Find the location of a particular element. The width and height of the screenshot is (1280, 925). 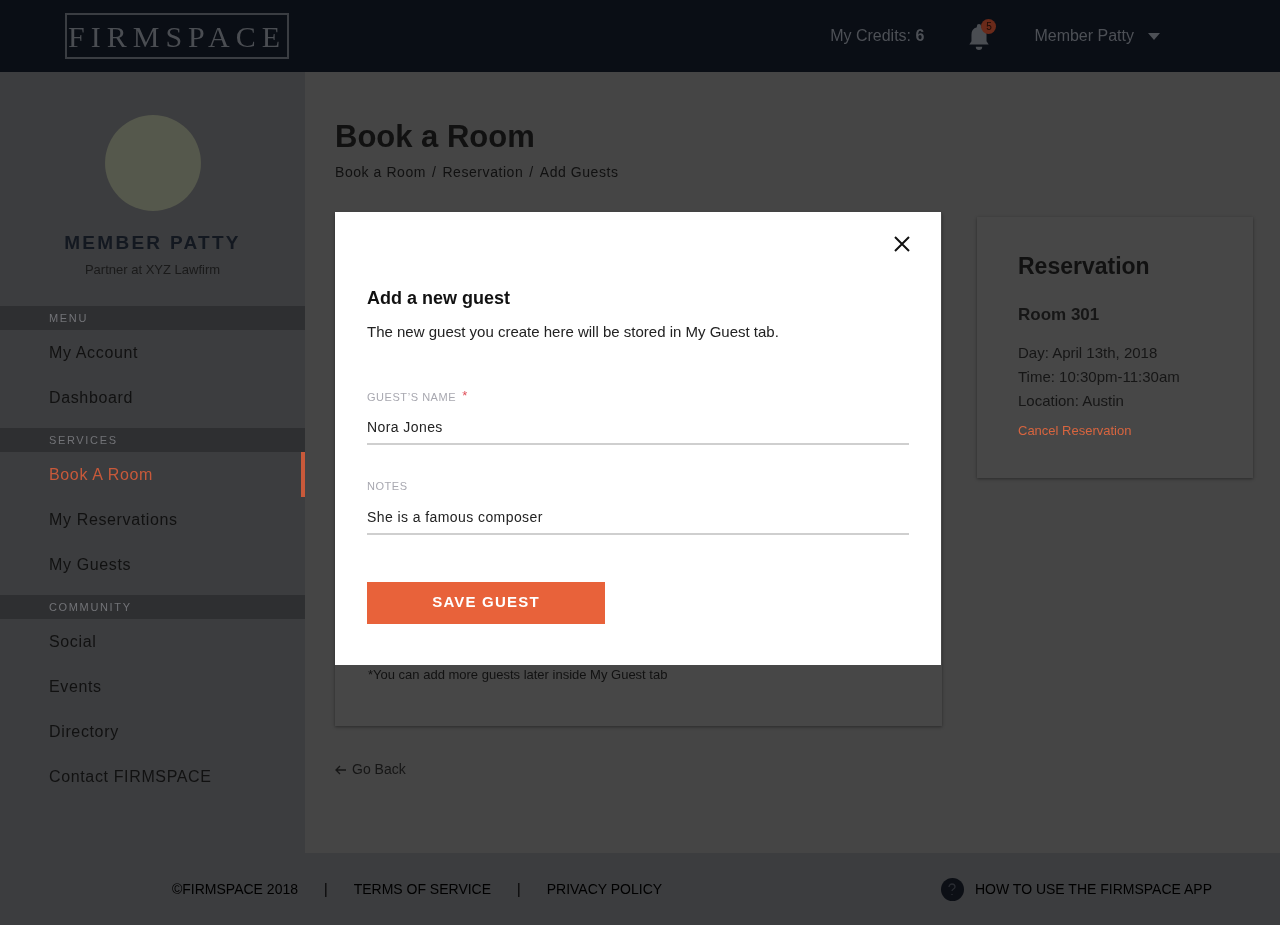

user-menu: Member Patty is located at coordinates (1097, 36).